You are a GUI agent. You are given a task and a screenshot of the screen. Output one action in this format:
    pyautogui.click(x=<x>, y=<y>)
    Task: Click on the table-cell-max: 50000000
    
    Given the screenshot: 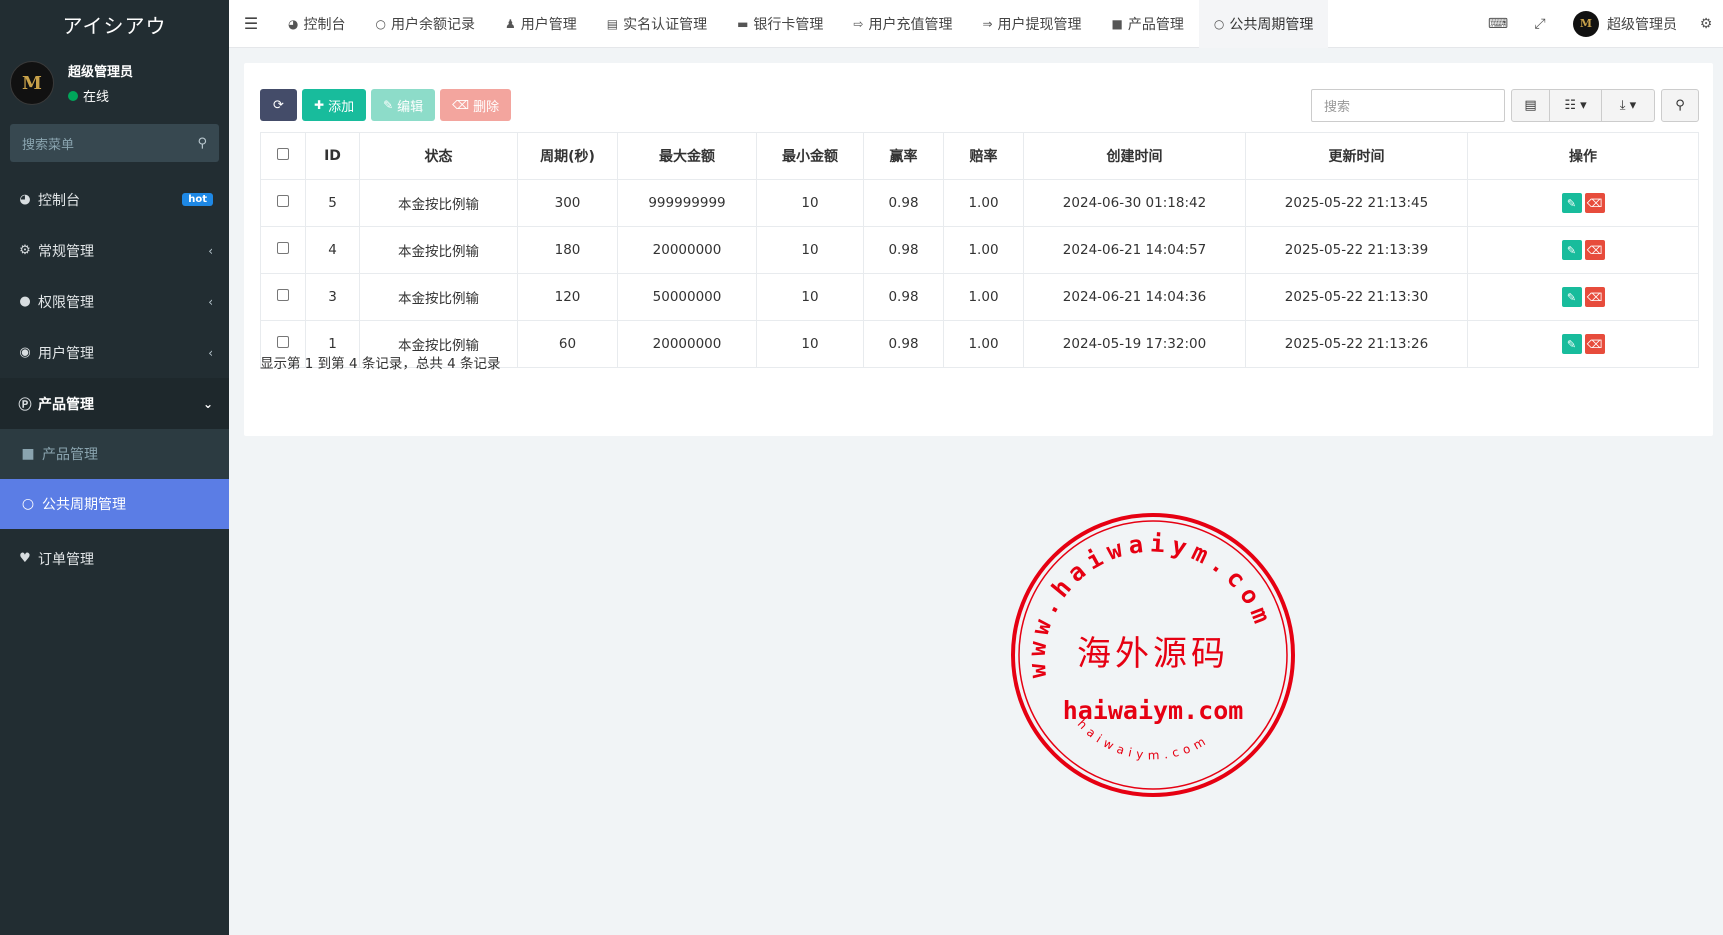 What is the action you would take?
    pyautogui.click(x=687, y=297)
    